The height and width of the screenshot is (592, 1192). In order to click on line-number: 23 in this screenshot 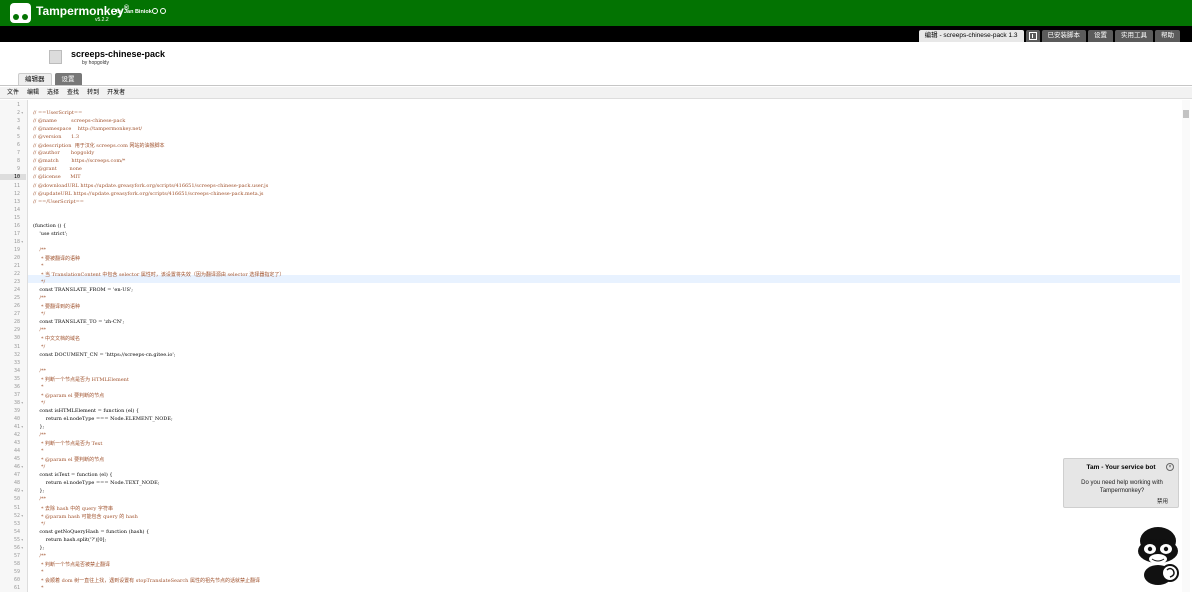, I will do `click(16, 282)`.